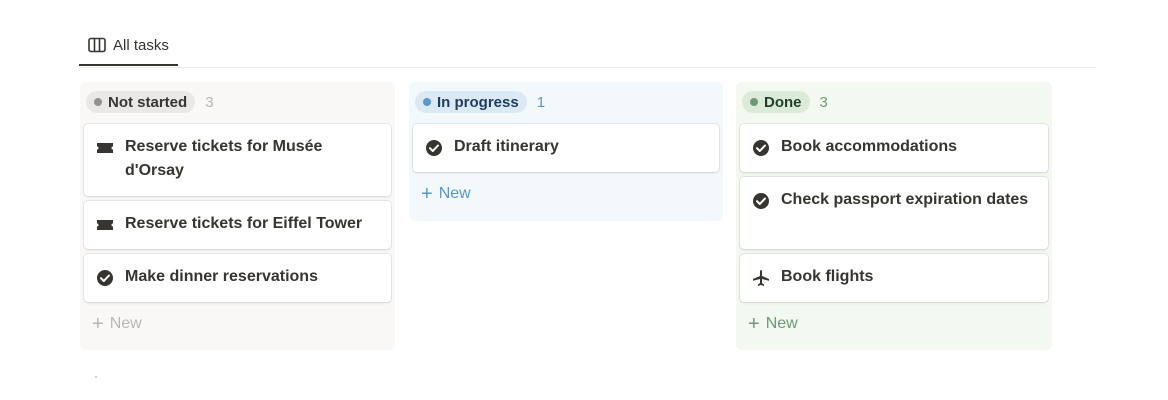  I want to click on status-label: In progress, so click(478, 102).